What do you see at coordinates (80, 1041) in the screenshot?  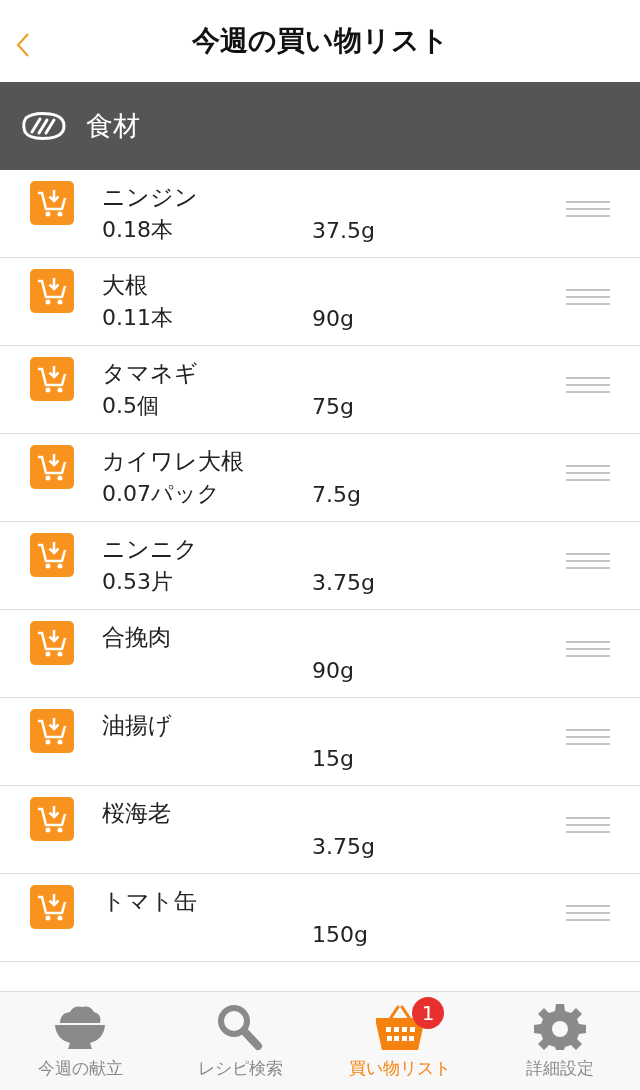 I see `tab: 今週の献立` at bounding box center [80, 1041].